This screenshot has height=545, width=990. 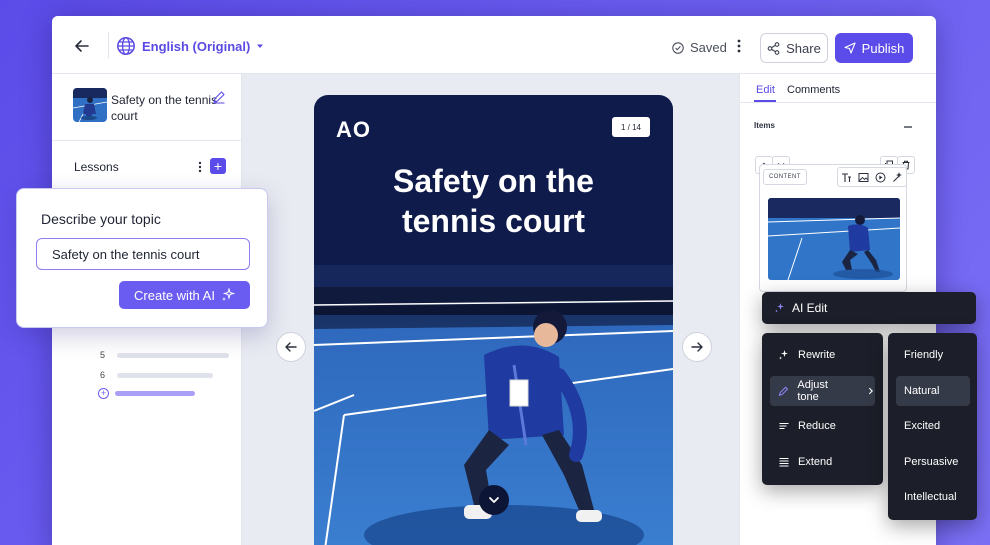 I want to click on card-title: Safety on the tennis court, so click(x=493, y=201).